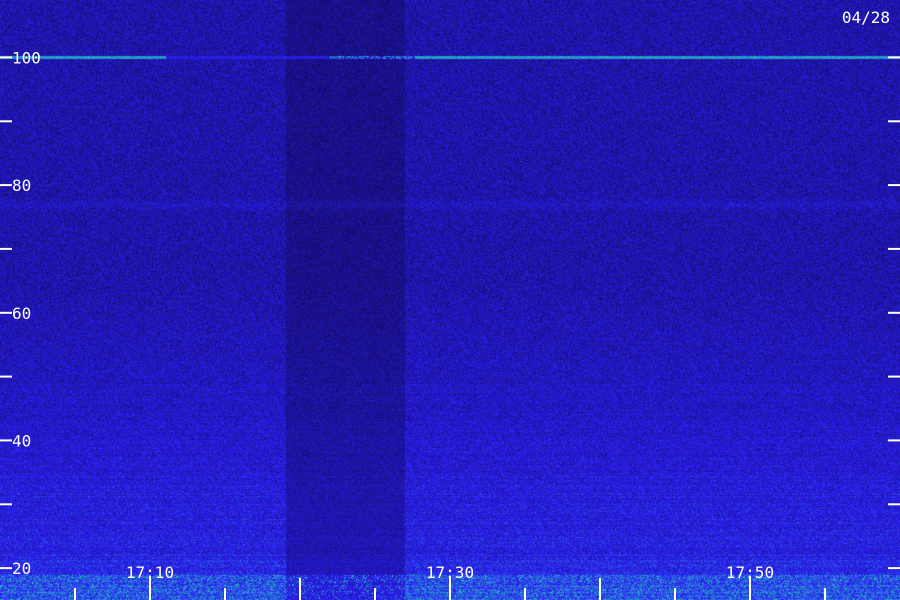  I want to click on x-tick-label: 17:10, so click(150, 572).